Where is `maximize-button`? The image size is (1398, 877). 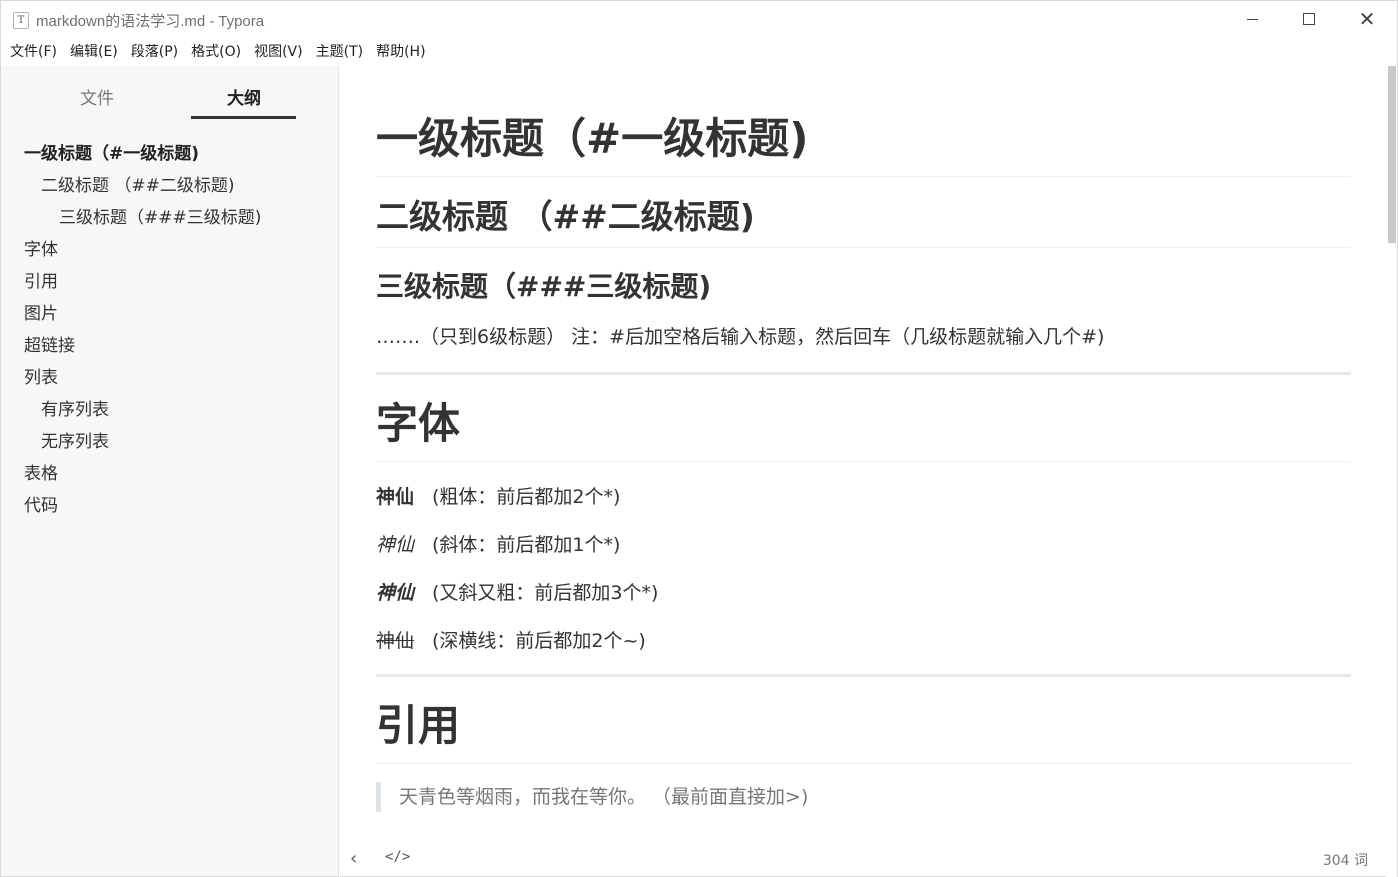
maximize-button is located at coordinates (1309, 19).